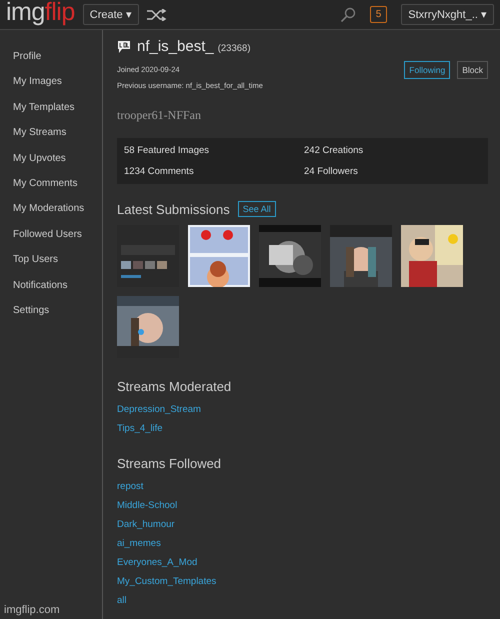 The width and height of the screenshot is (500, 619). I want to click on sidebar-item: My Images, so click(57, 82).